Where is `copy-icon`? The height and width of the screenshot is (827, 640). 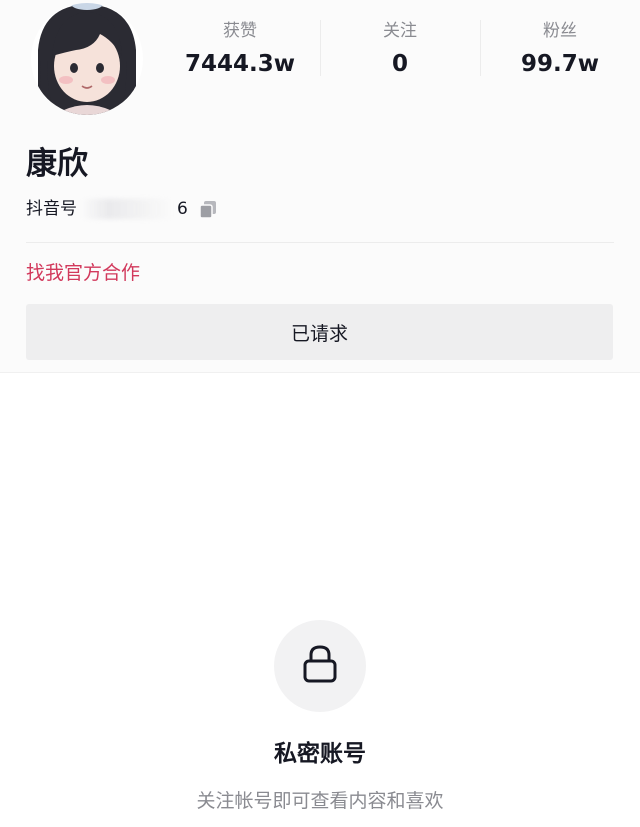 copy-icon is located at coordinates (208, 209).